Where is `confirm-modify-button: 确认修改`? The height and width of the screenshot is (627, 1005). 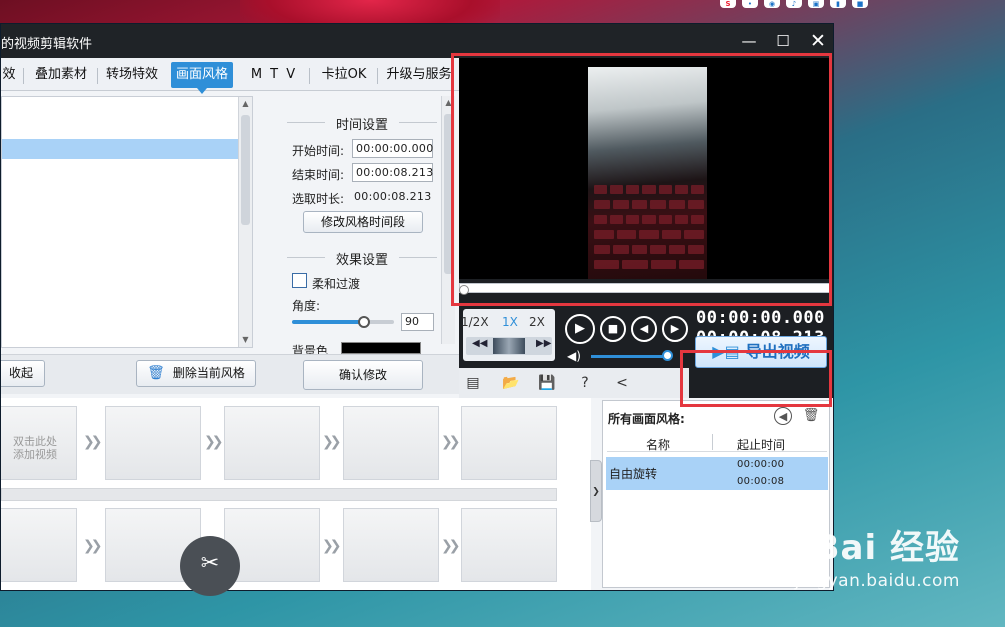
confirm-modify-button: 确认修改 is located at coordinates (363, 375).